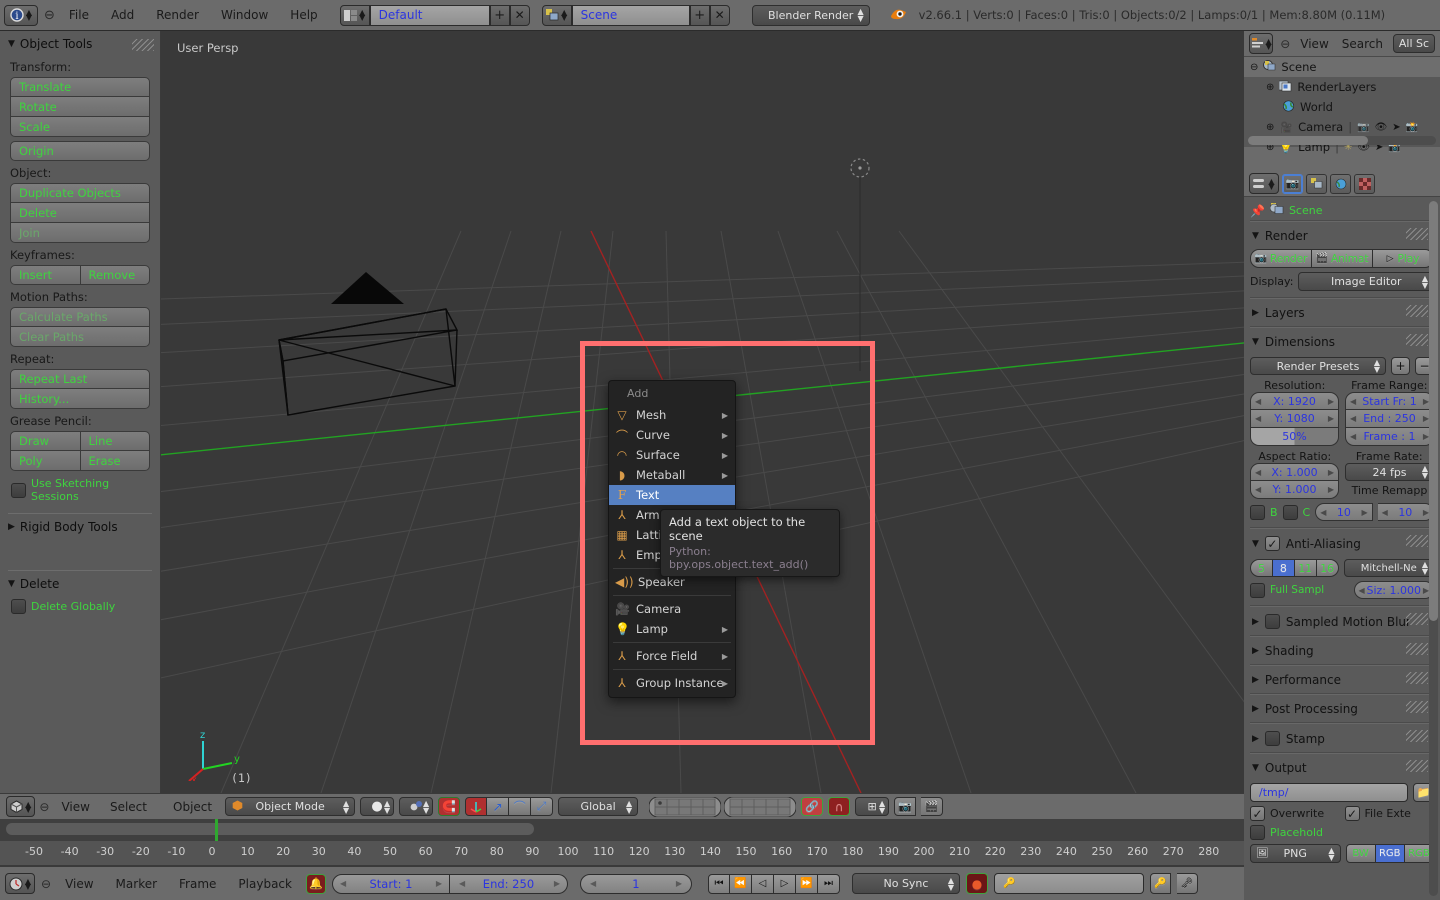 Image resolution: width=1440 pixels, height=900 pixels. I want to click on menu-item-mesh: ▽ Mesh ▶, so click(672, 415).